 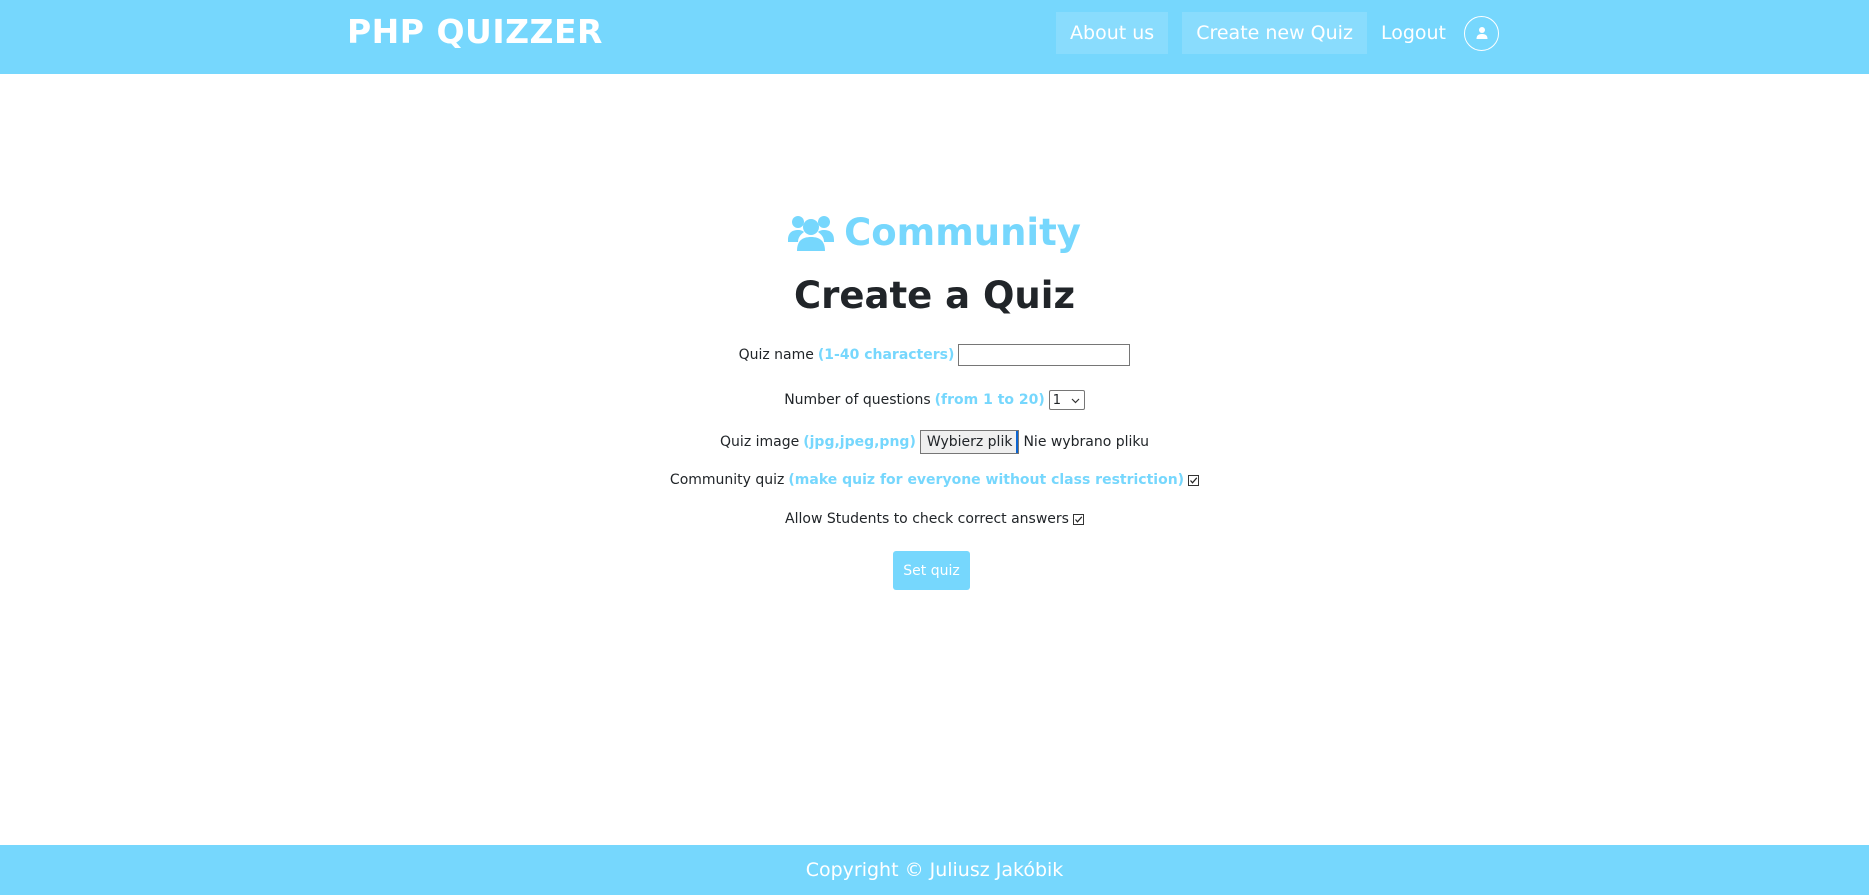 I want to click on community-quiz-checkbox, so click(x=1194, y=480).